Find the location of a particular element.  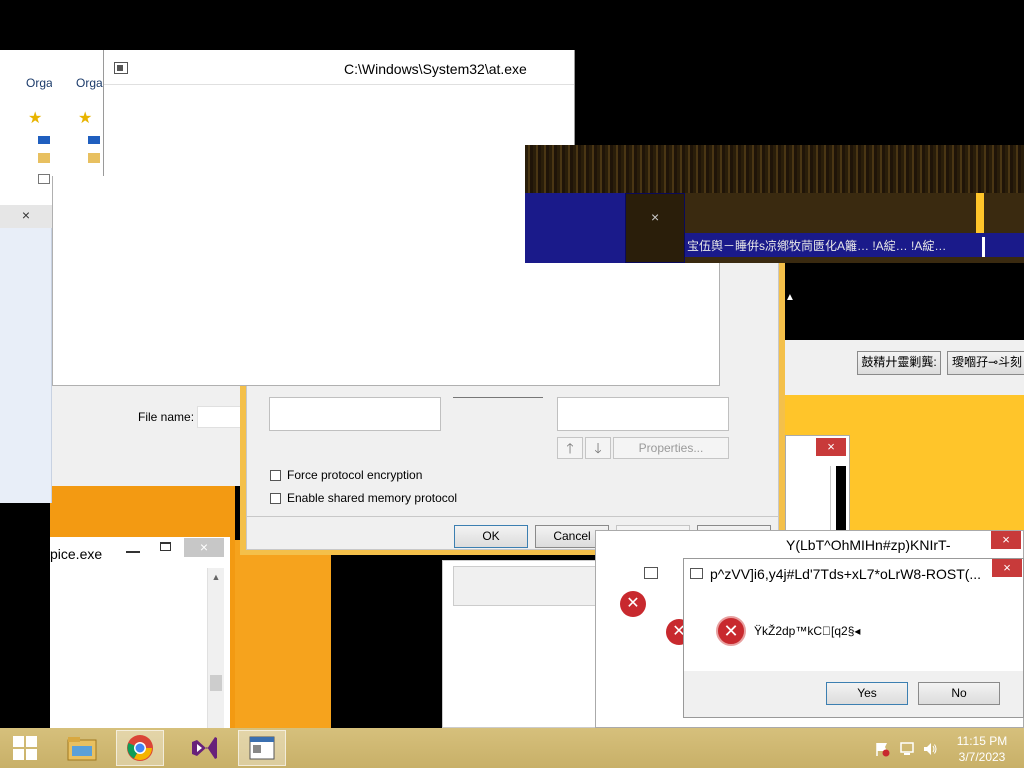

chrome-taskbar-button is located at coordinates (140, 748).